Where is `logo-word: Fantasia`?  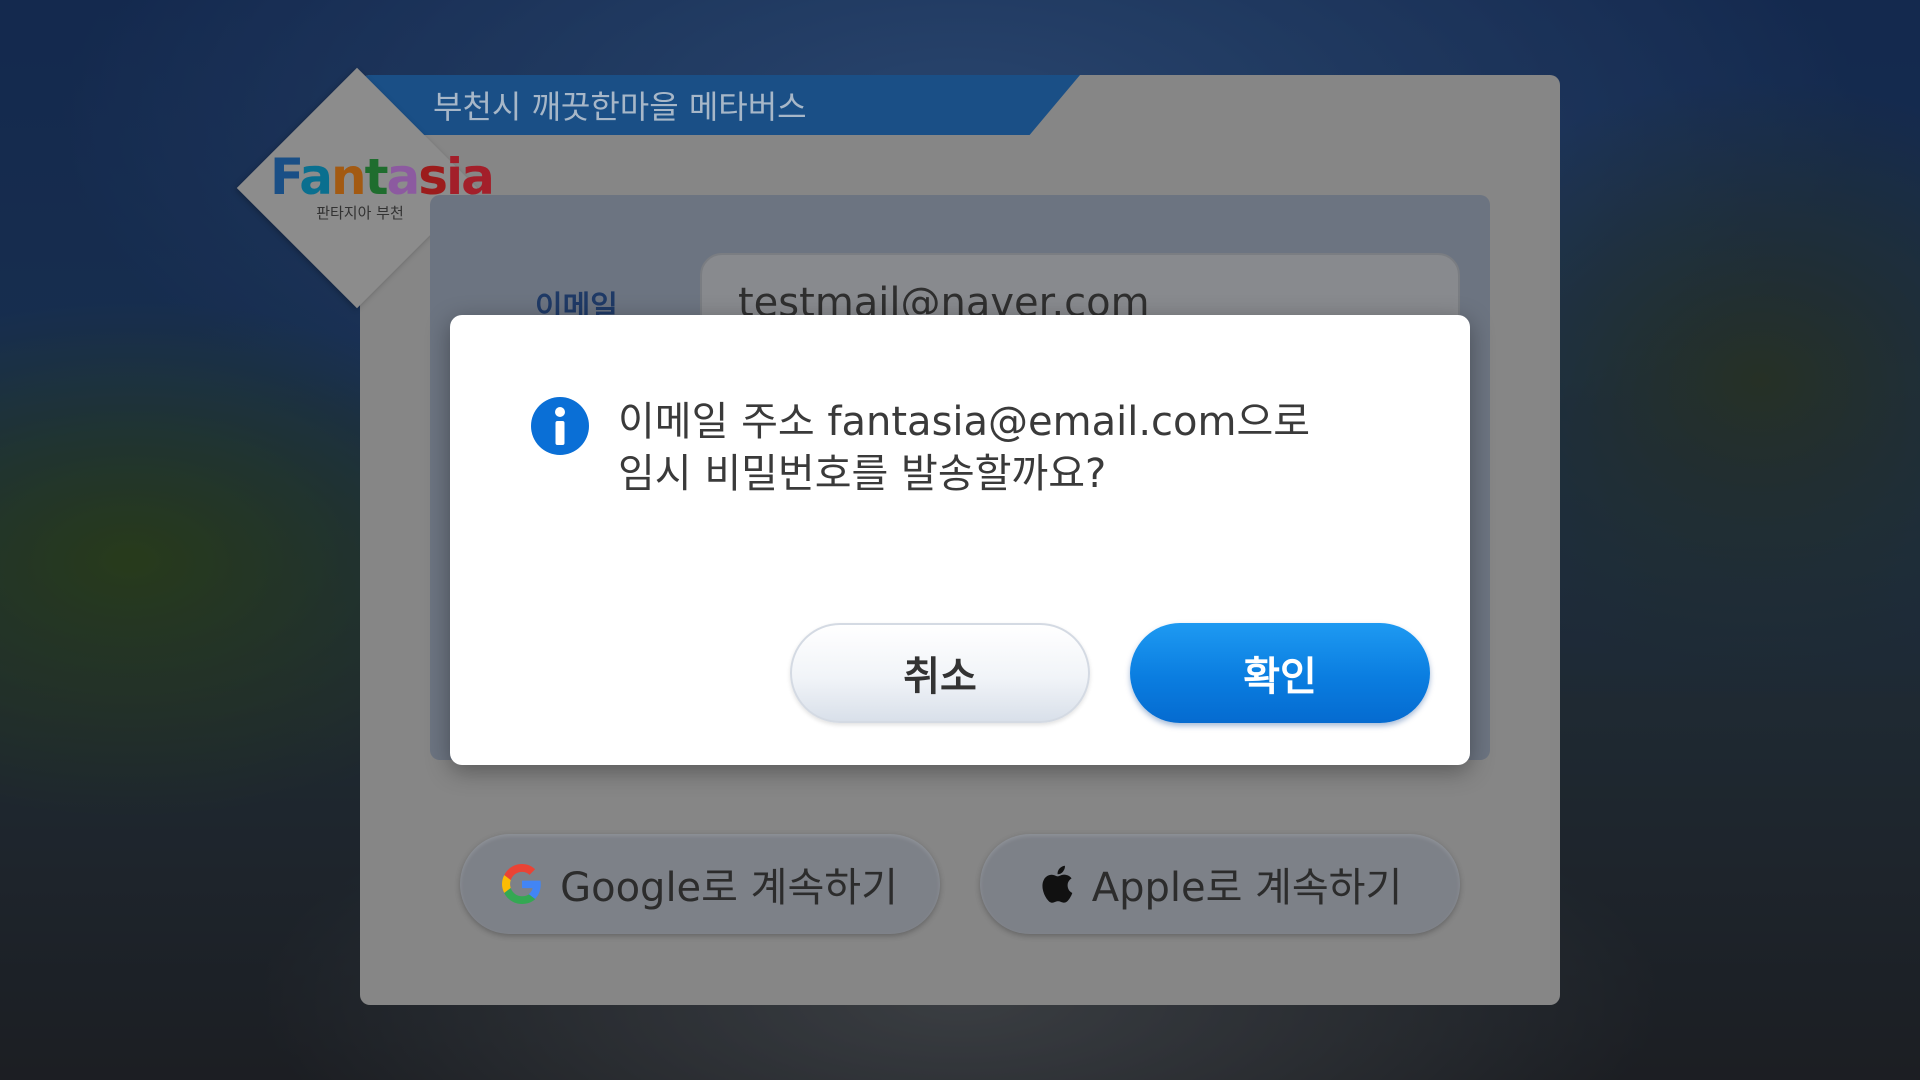 logo-word: Fantasia is located at coordinates (382, 177).